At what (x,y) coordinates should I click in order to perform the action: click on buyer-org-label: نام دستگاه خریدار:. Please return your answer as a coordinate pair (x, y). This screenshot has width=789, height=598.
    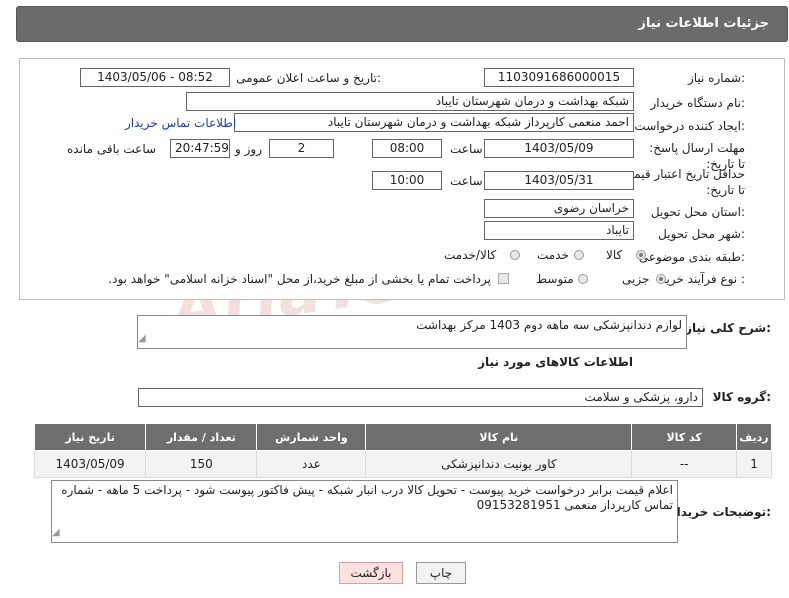
    Looking at the image, I should click on (698, 103).